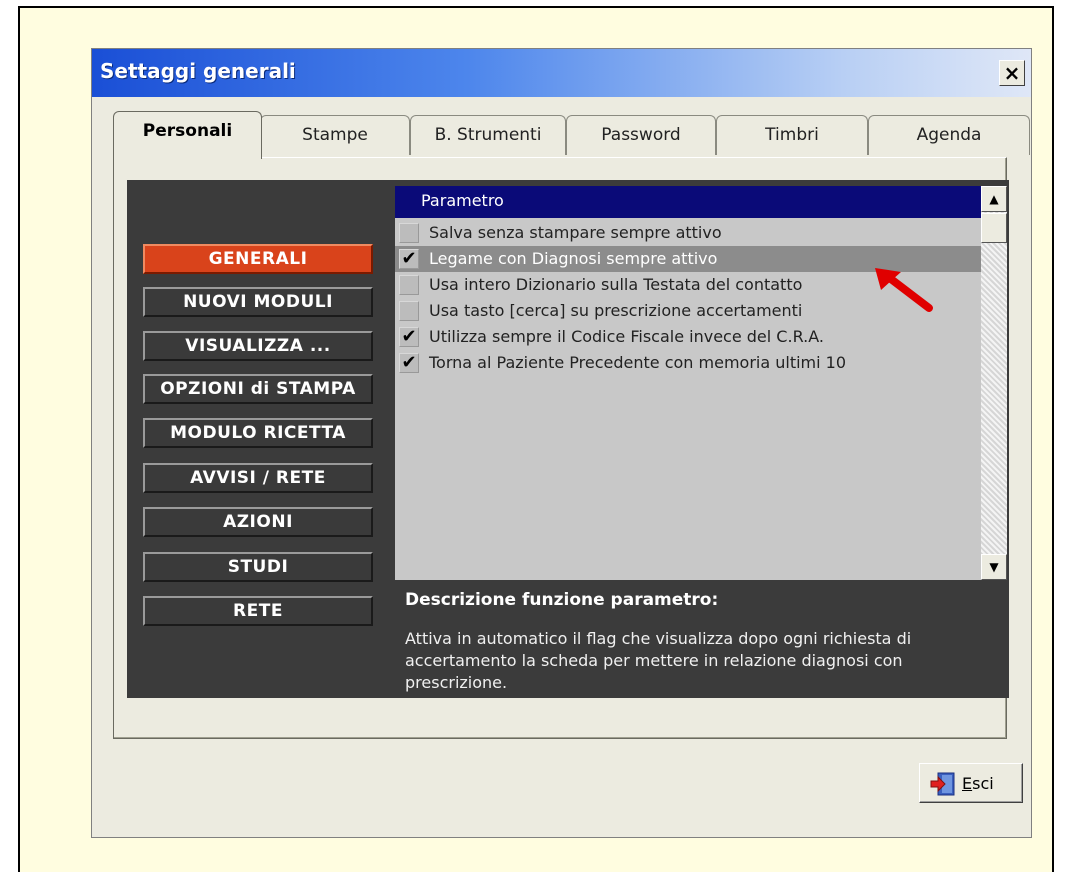  I want to click on sidebar-item-opzioni-stampa: OPZIONI di STAMPA, so click(258, 389).